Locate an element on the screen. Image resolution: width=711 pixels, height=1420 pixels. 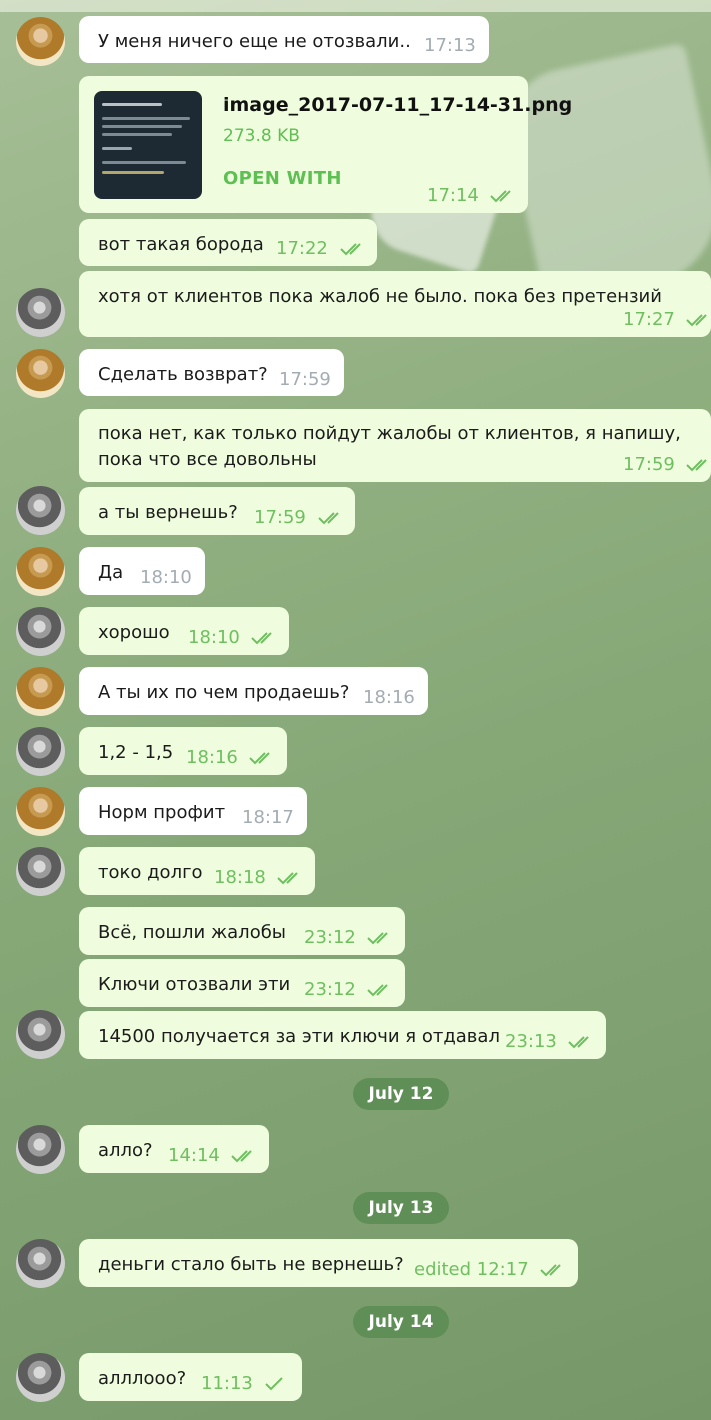
message-bubble: Сделать возврат? 17:59 is located at coordinates (211, 372).